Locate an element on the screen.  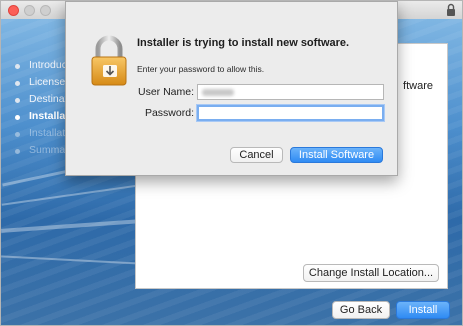
content-text: ftware is located at coordinates (418, 86).